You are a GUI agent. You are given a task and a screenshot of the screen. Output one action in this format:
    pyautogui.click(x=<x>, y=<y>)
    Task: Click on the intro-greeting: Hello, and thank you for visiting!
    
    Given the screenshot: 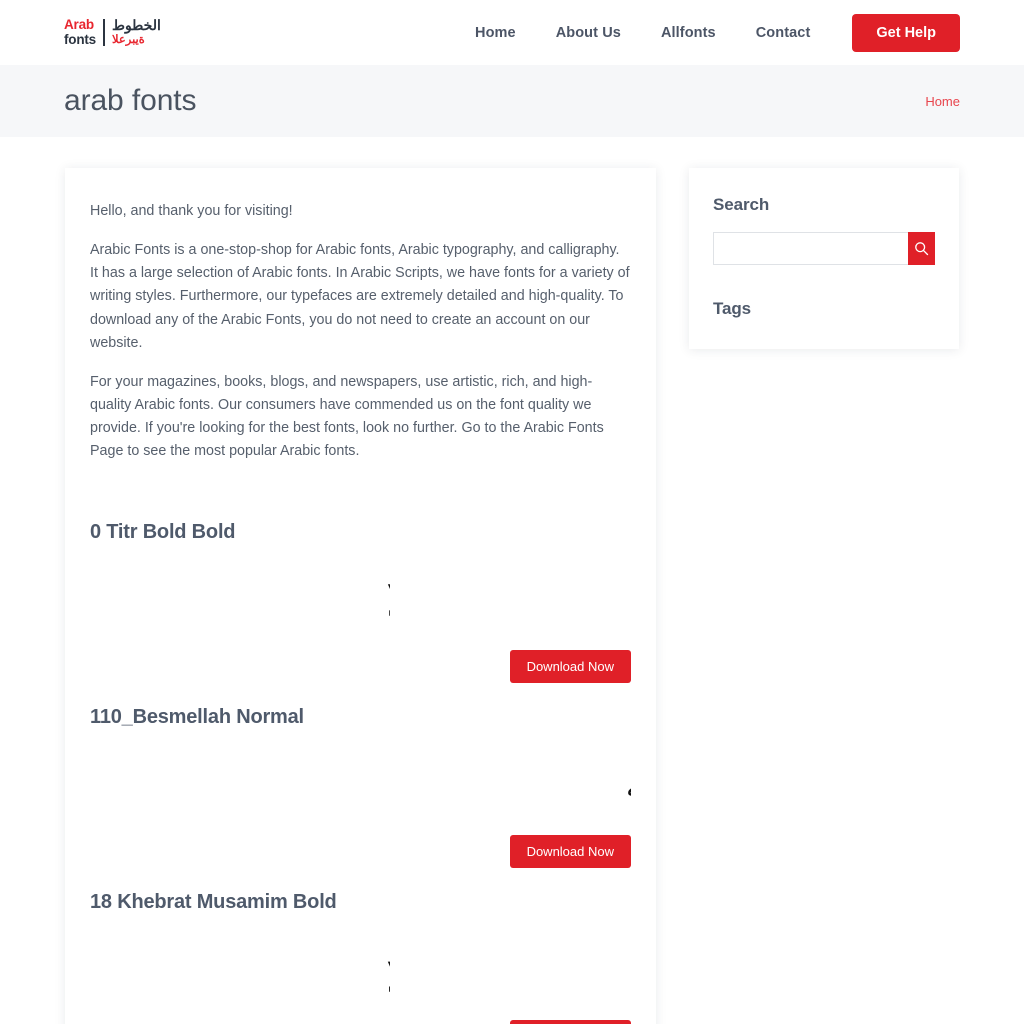 What is the action you would take?
    pyautogui.click(x=191, y=211)
    